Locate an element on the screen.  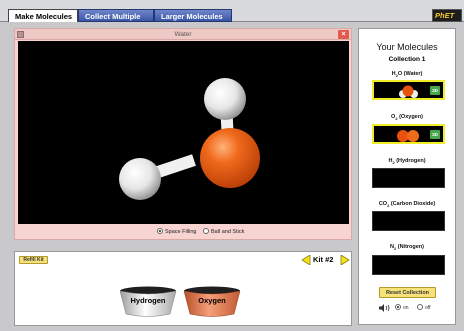
view-mode-selector: Space Filling Ball and Stick is located at coordinates (183, 232).